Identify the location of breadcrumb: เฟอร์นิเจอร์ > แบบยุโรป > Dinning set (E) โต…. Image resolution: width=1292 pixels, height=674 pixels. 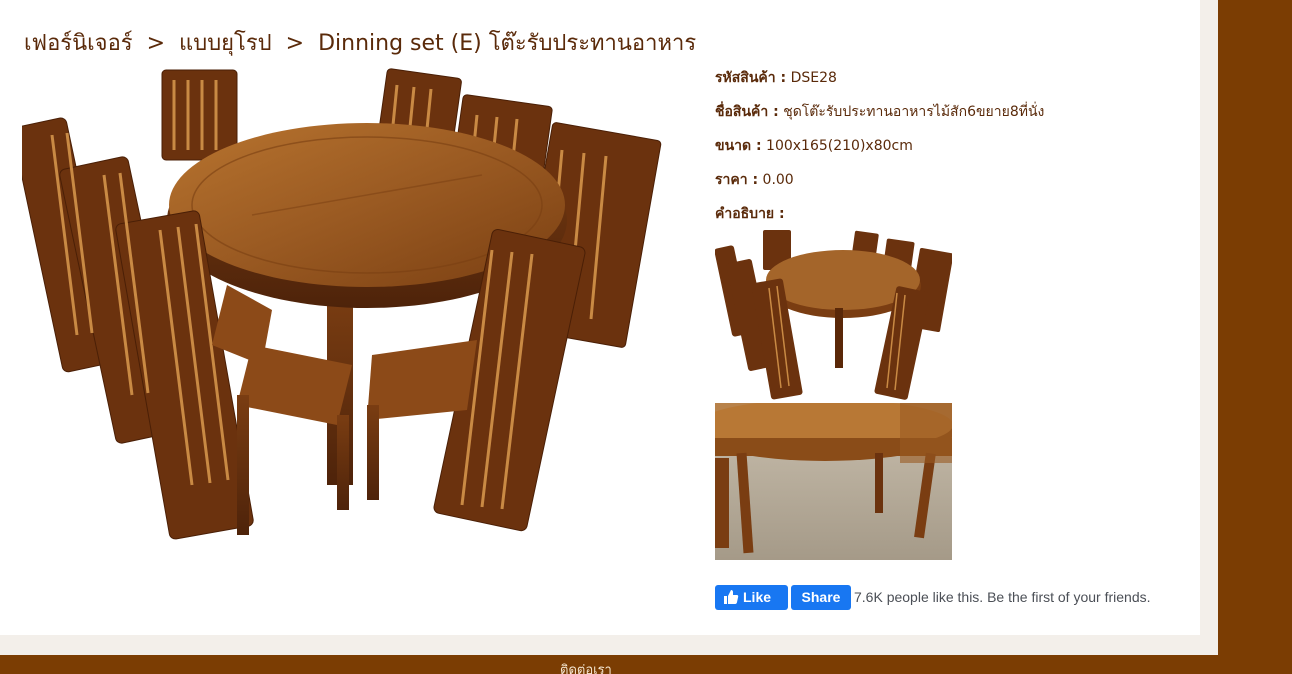
(360, 42).